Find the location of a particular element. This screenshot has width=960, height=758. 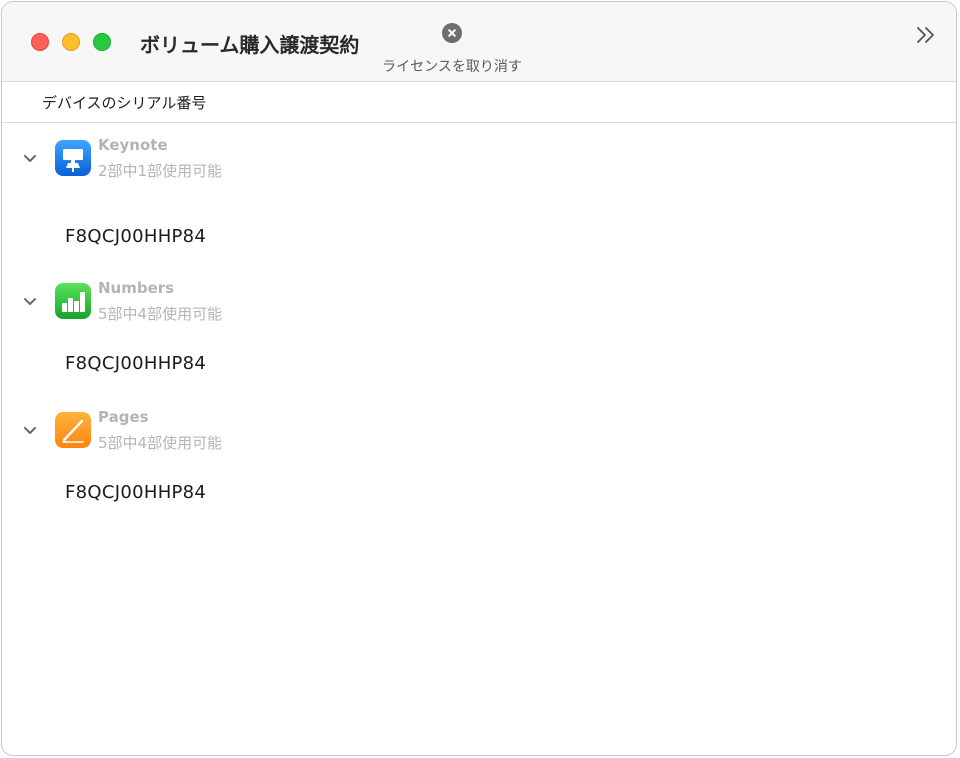

zoom-window-button is located at coordinates (102, 42).